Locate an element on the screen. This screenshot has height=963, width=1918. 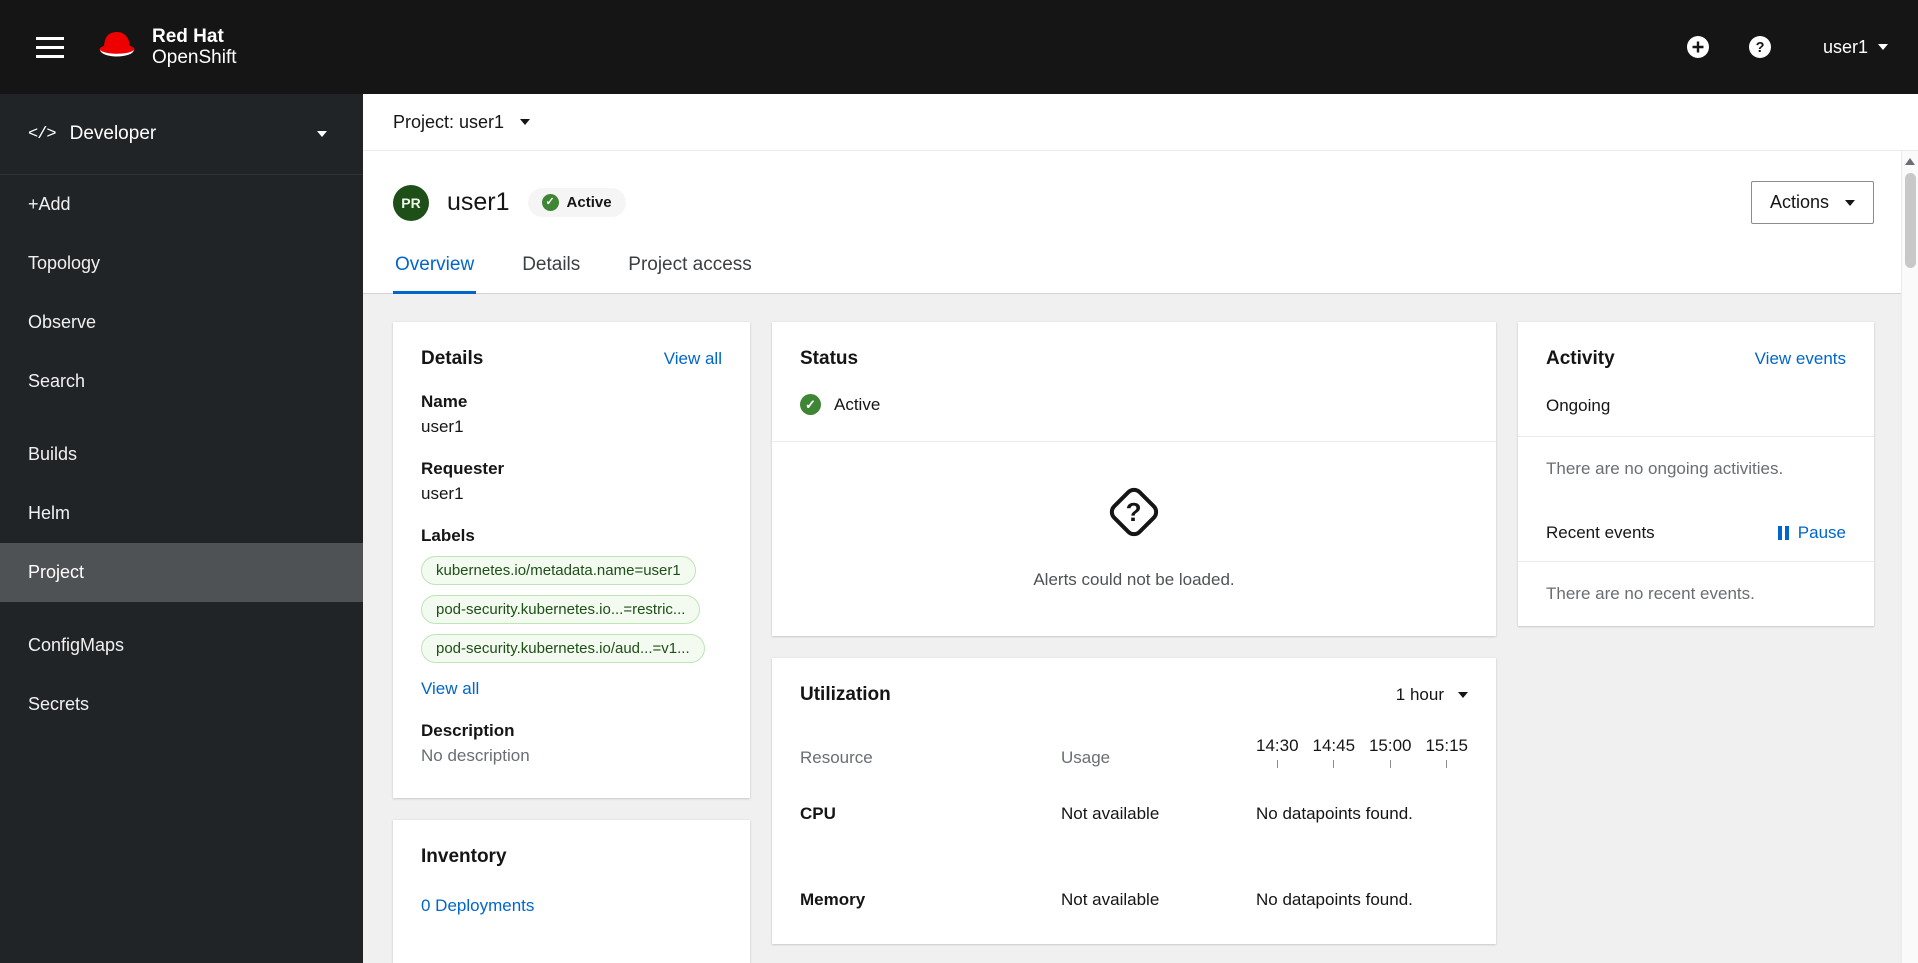
sidebar-item-project: Project is located at coordinates (181, 572).